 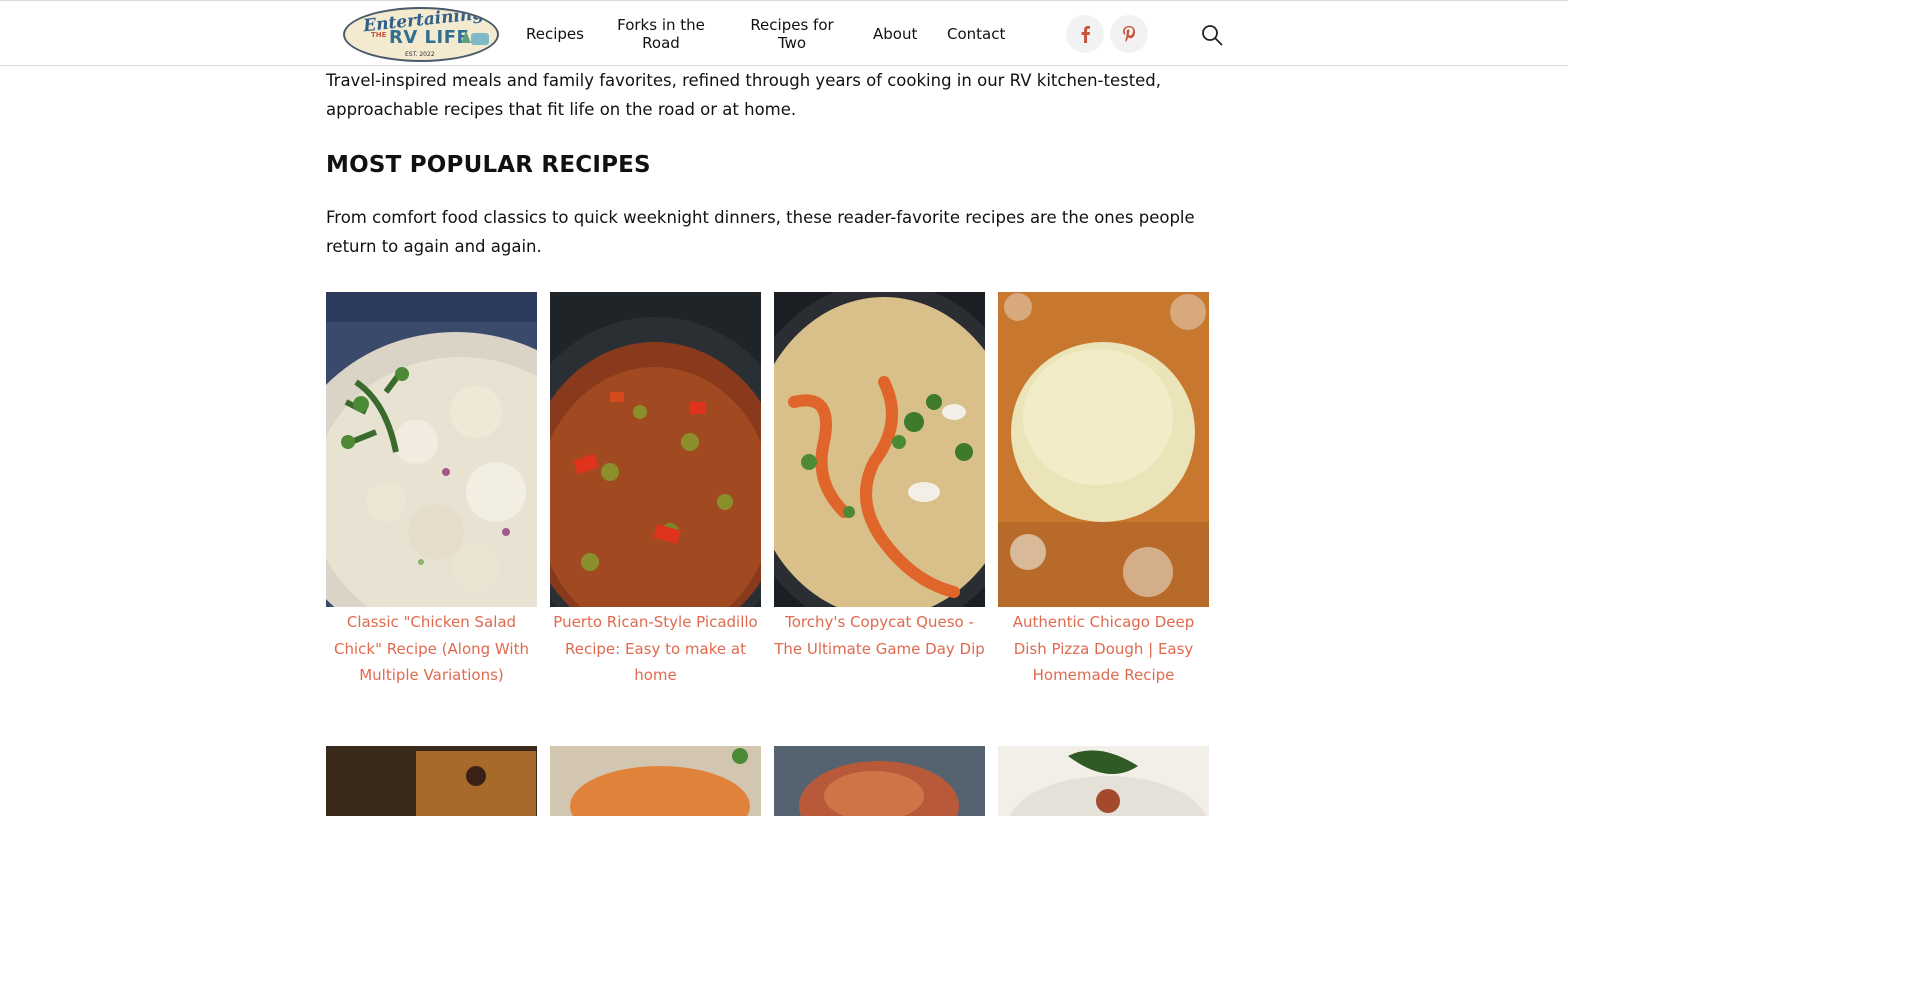 I want to click on rv-icon, so click(x=480, y=39).